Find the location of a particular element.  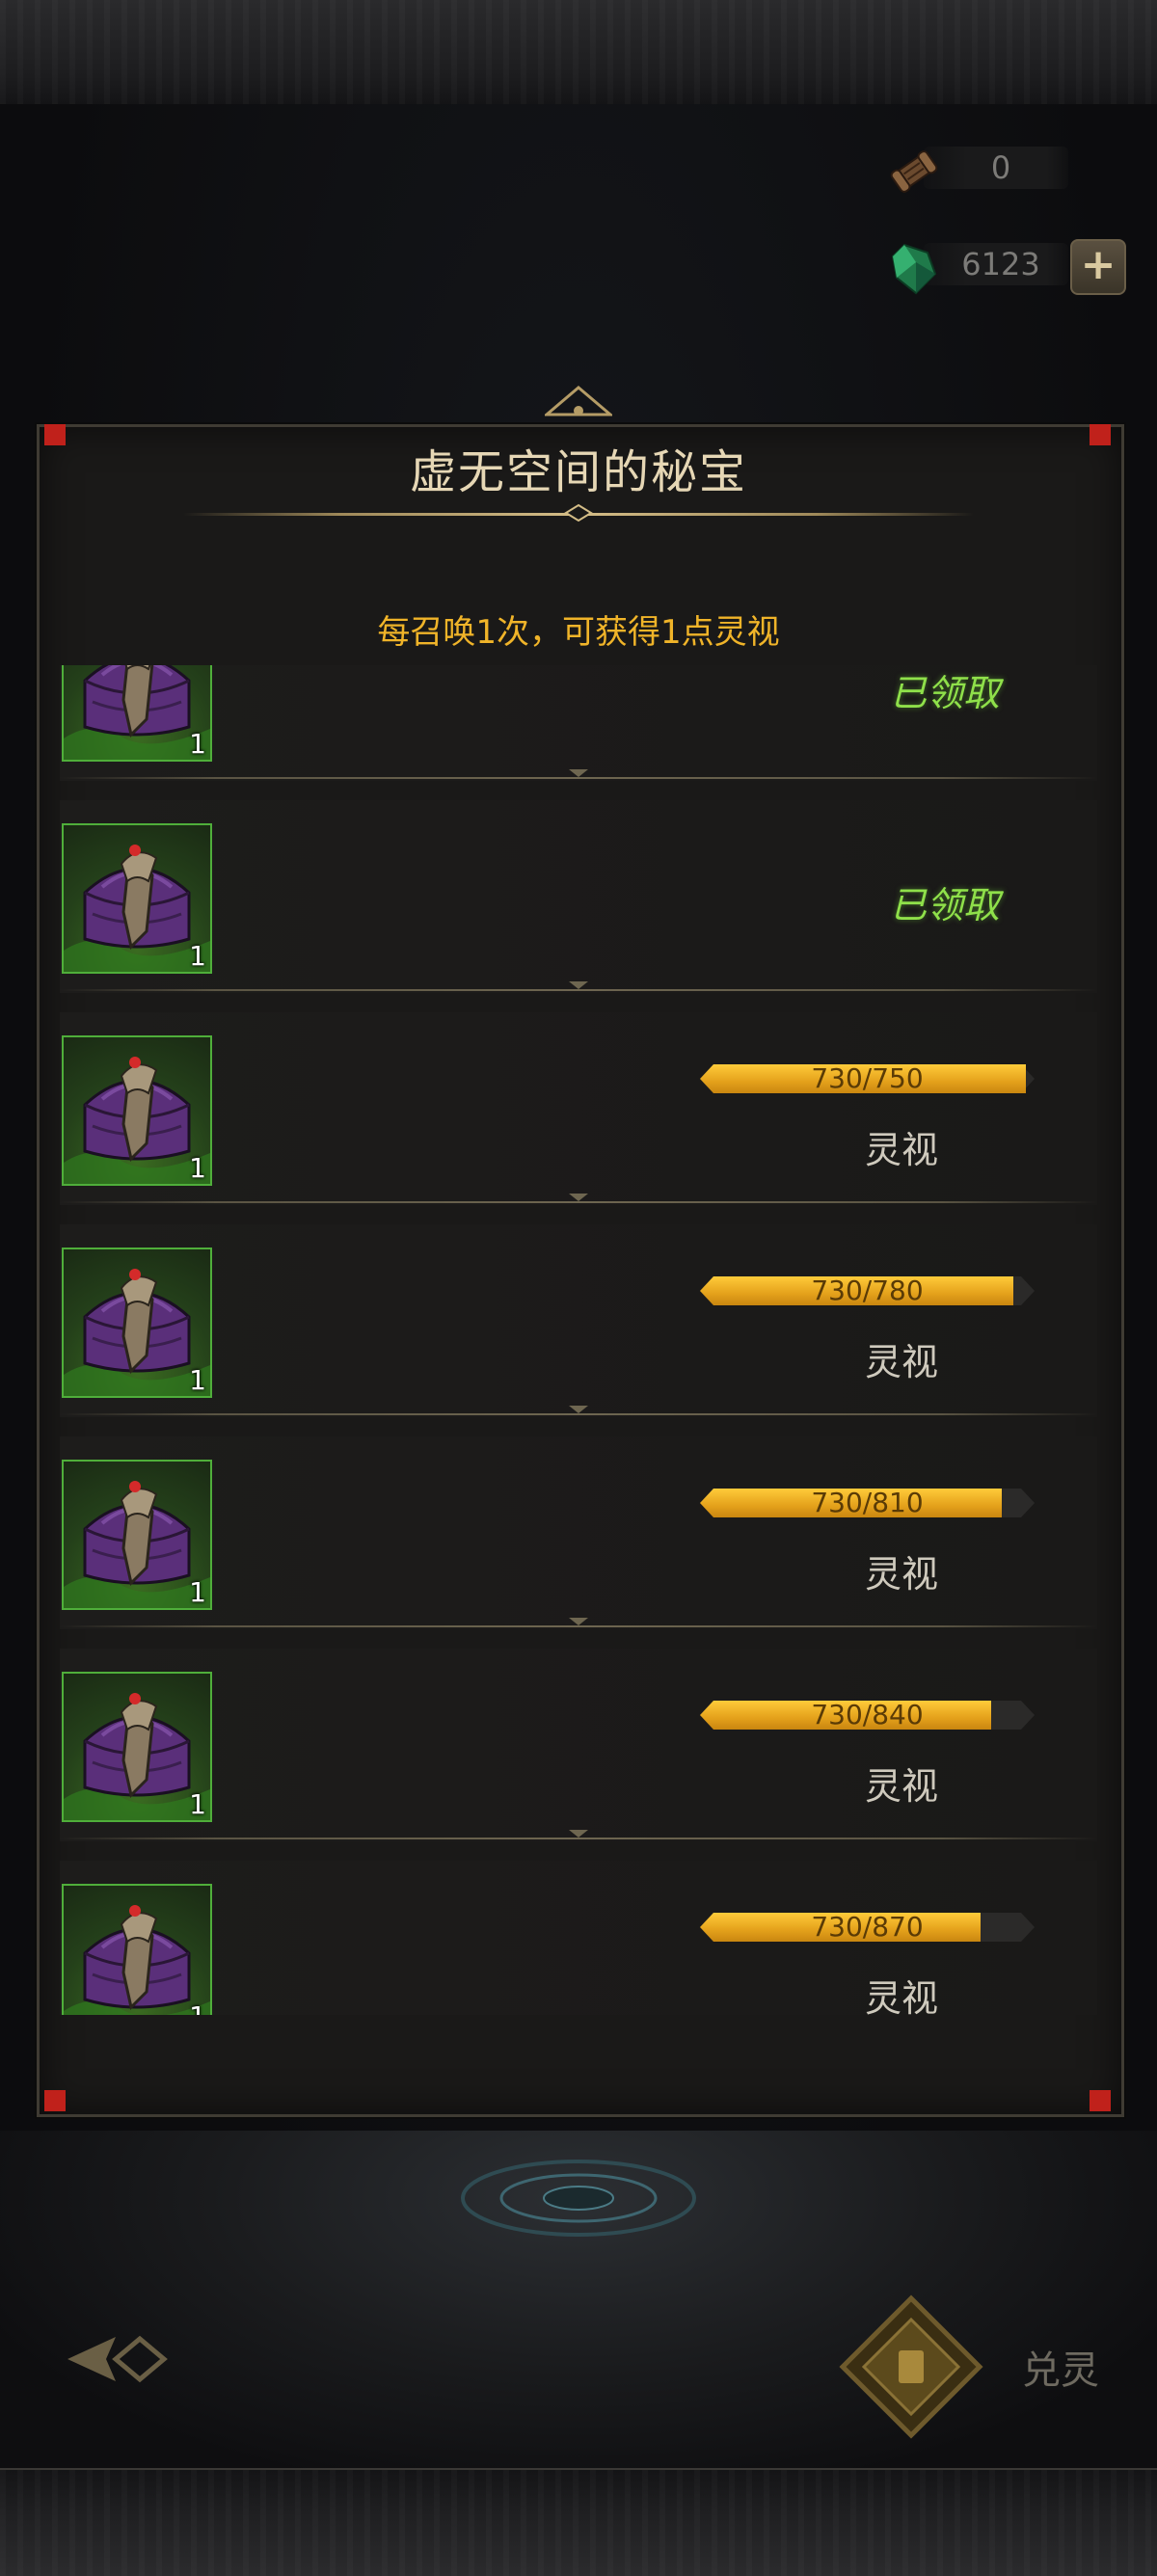

reward-row: 1 730/870 灵视 is located at coordinates (578, 1938).